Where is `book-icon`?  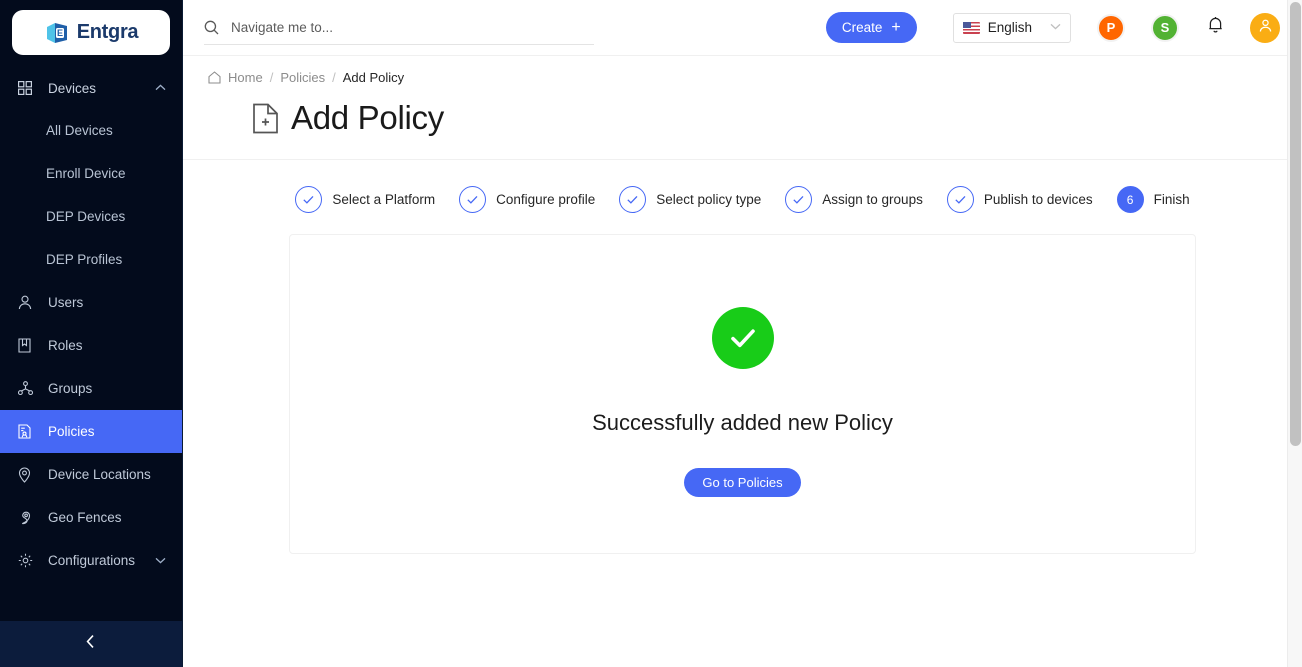
book-icon is located at coordinates (27, 345).